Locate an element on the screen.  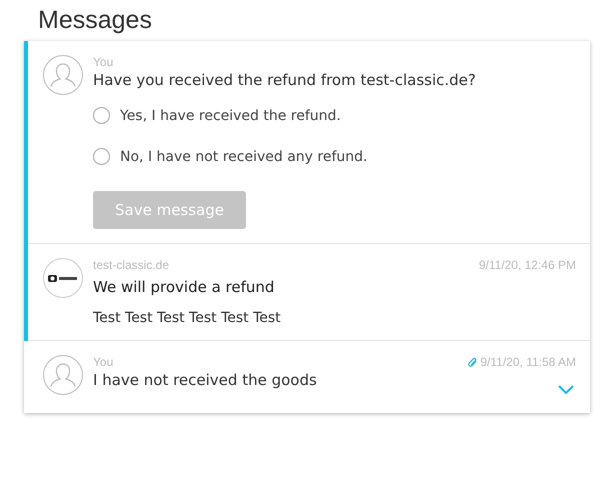
sender-name: test-classic.de is located at coordinates (131, 265).